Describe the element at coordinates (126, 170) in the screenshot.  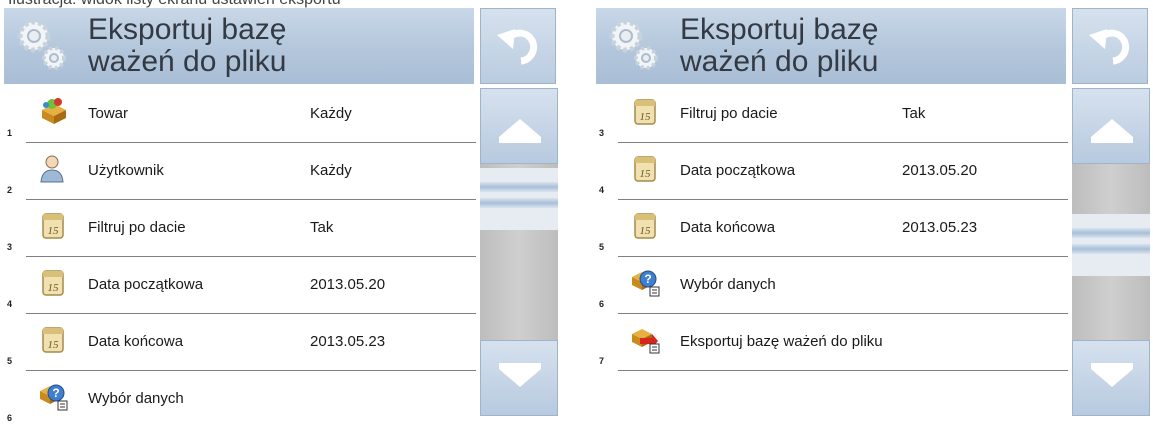
I see `row-label: Użytkownik` at that location.